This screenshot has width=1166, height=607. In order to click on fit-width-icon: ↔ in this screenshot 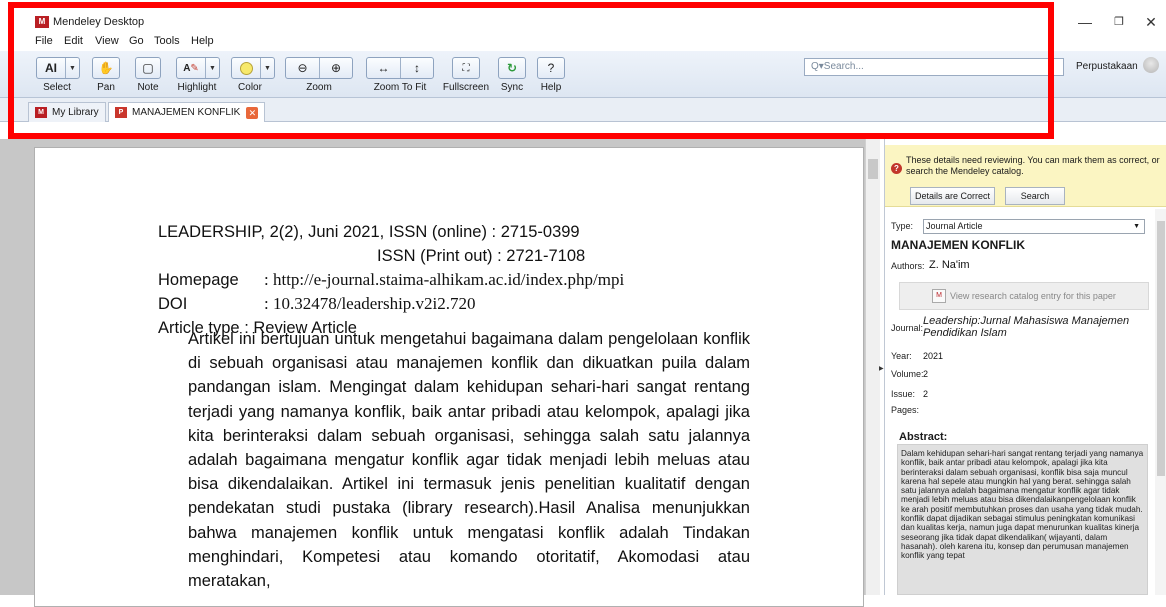, I will do `click(383, 68)`.